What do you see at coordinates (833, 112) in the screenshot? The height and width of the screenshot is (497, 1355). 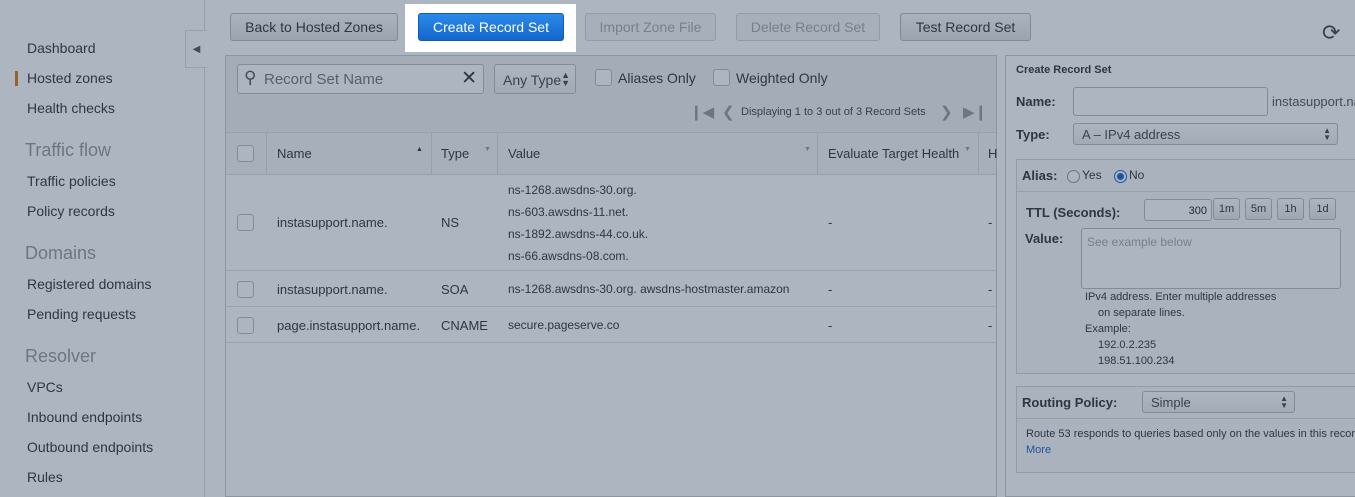 I see `pager-status: Displaying 1 to 3 out of 3 Record Sets` at bounding box center [833, 112].